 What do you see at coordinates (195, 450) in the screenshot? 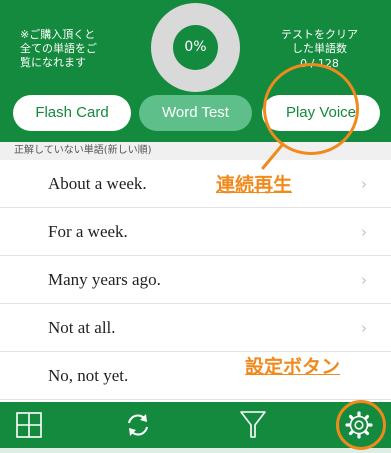
I see `bottom-edge` at bounding box center [195, 450].